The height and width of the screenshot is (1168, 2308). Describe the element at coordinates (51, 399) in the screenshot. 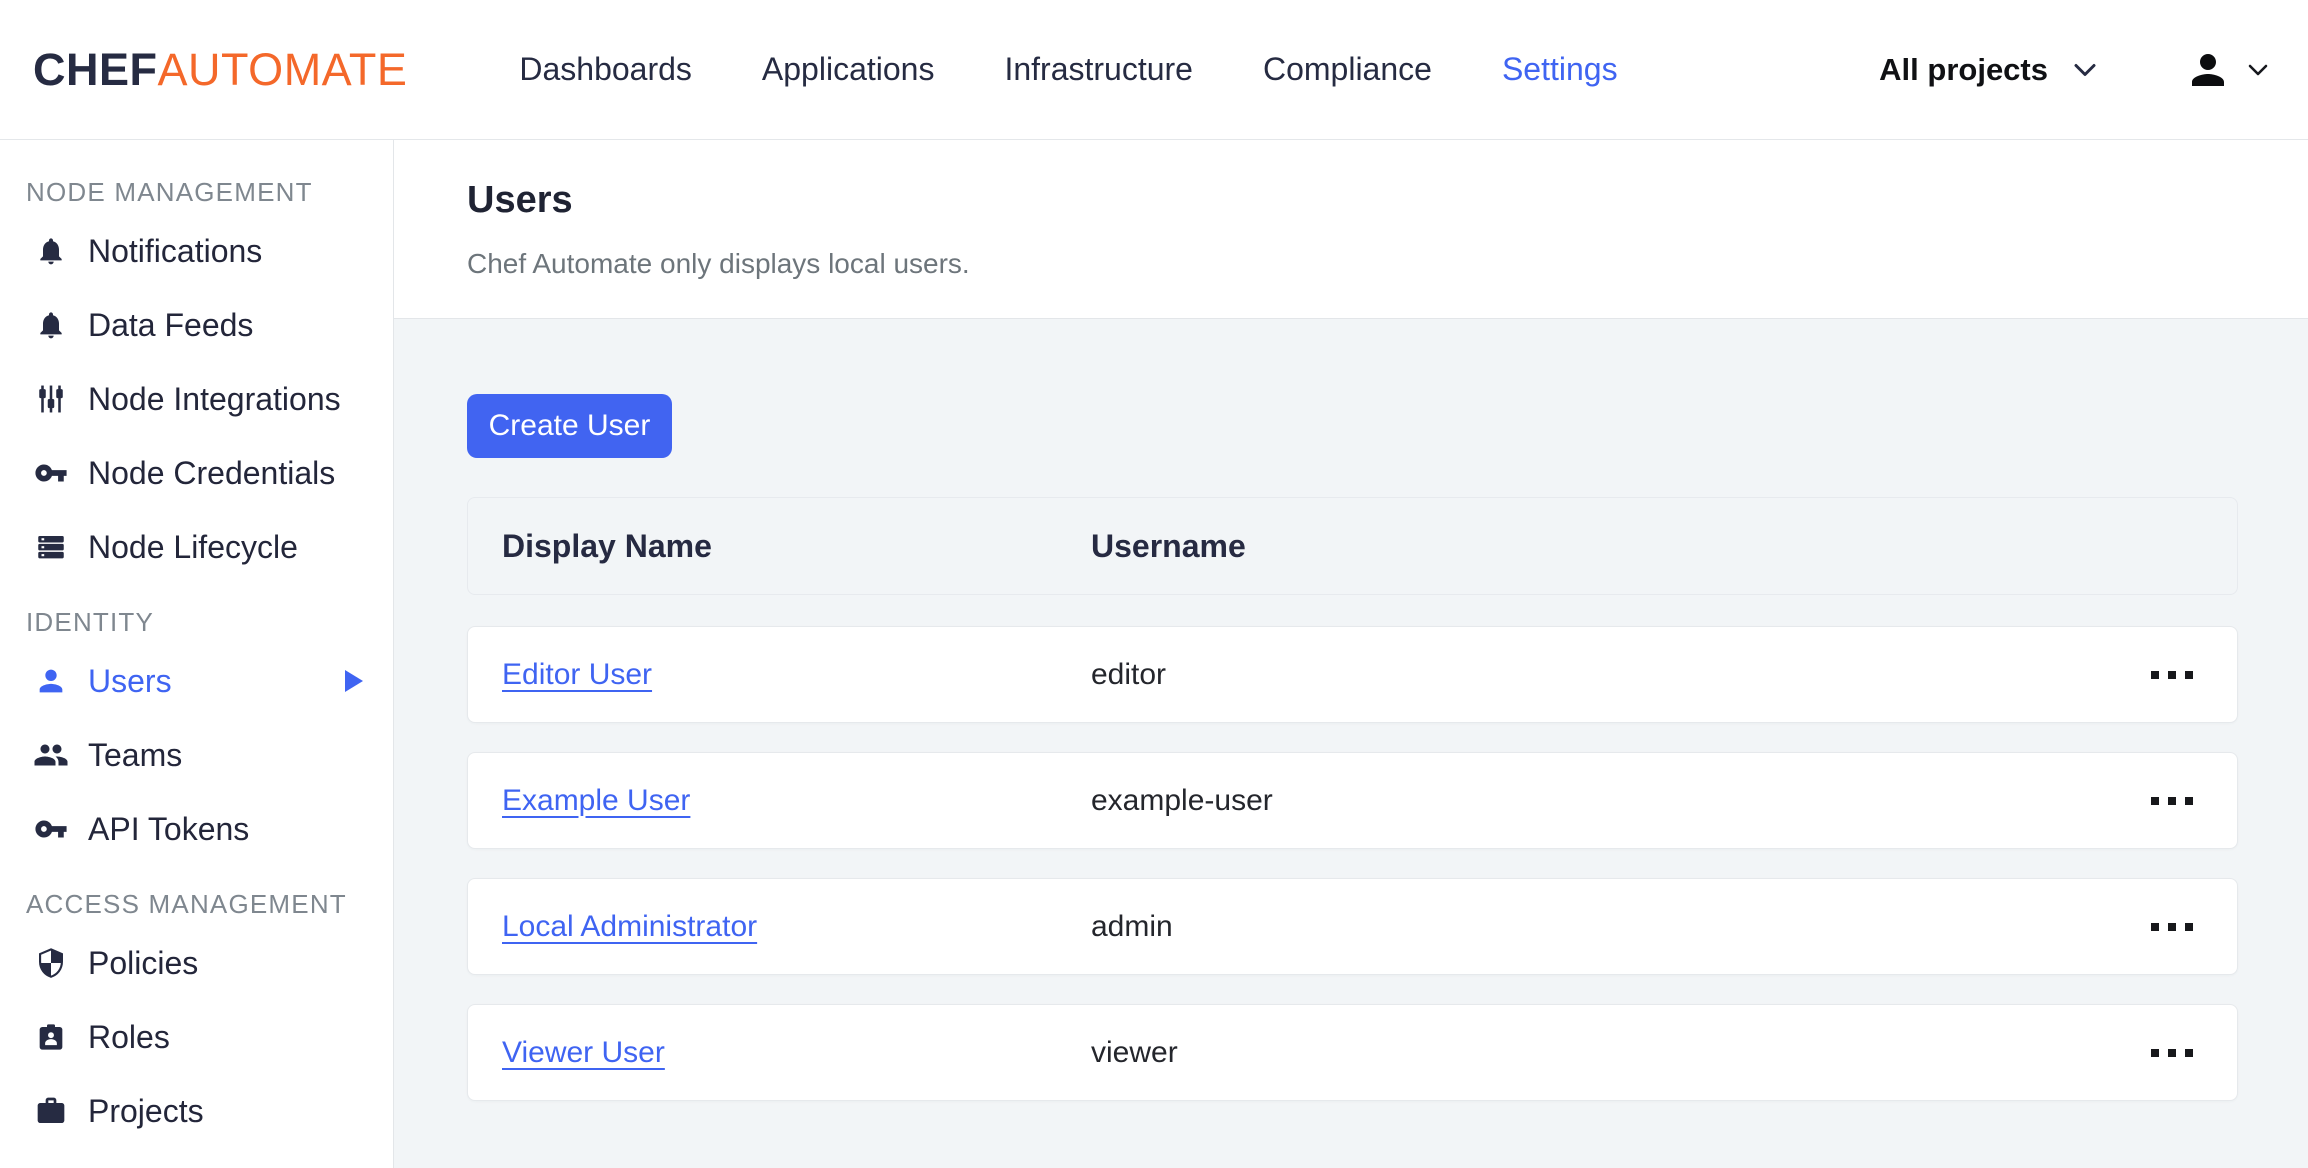

I see `sliders-icon` at that location.